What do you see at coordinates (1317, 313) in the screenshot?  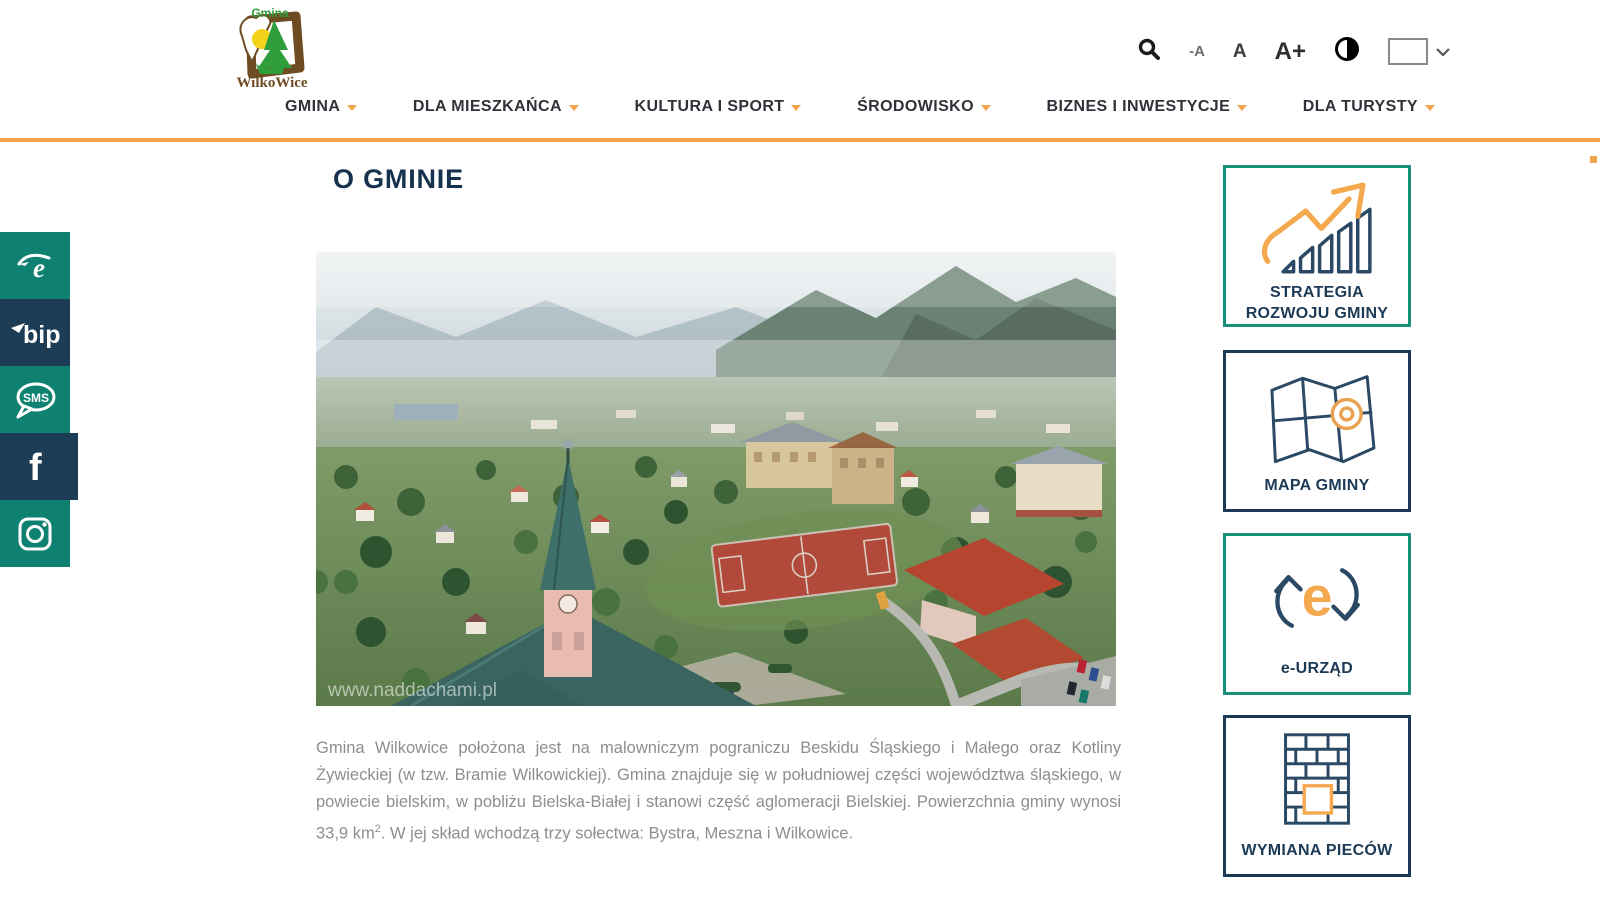 I see `quick-link-label: ROZWOJU GMINY` at bounding box center [1317, 313].